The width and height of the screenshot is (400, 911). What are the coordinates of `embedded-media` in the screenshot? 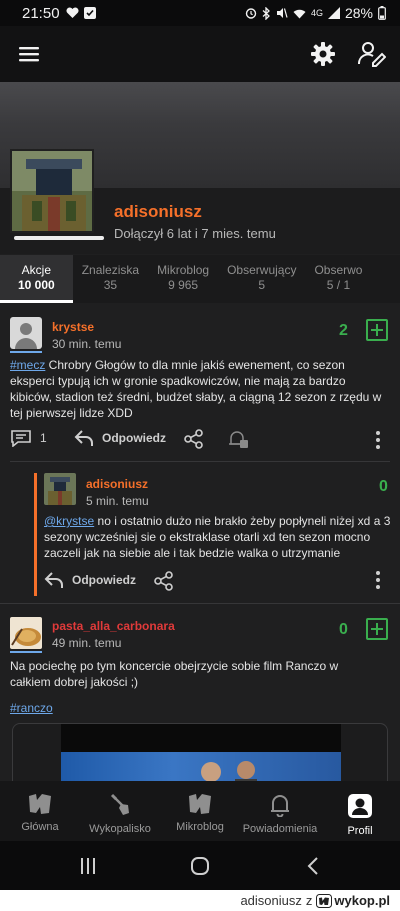 It's located at (200, 752).